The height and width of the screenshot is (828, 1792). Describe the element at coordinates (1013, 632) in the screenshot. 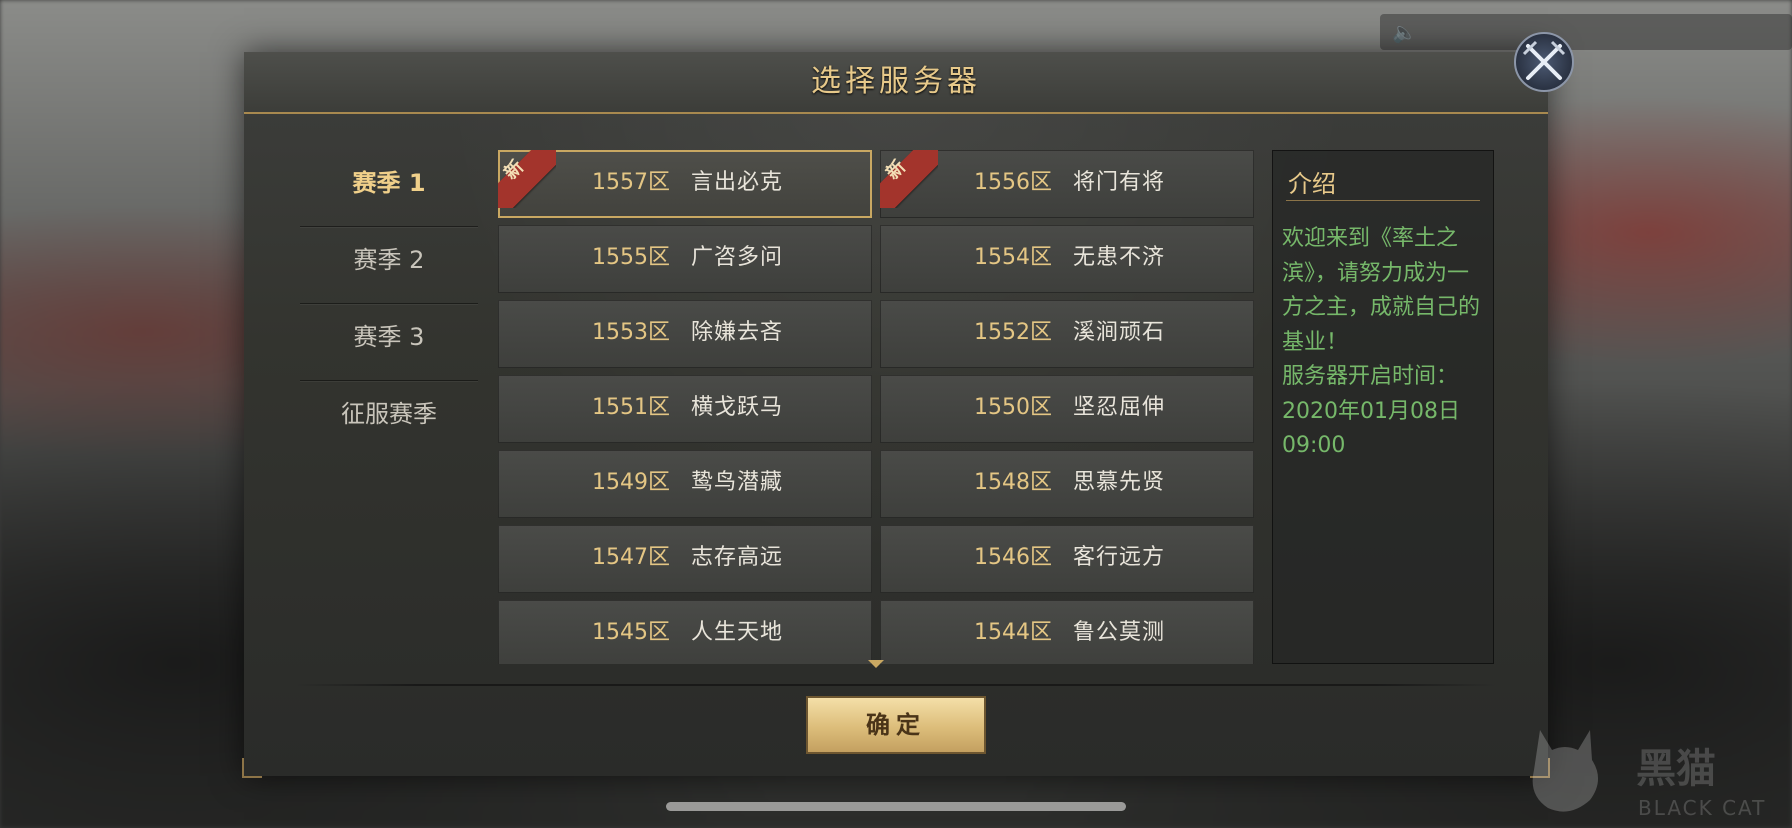

I see `server-zone: 1544区` at that location.